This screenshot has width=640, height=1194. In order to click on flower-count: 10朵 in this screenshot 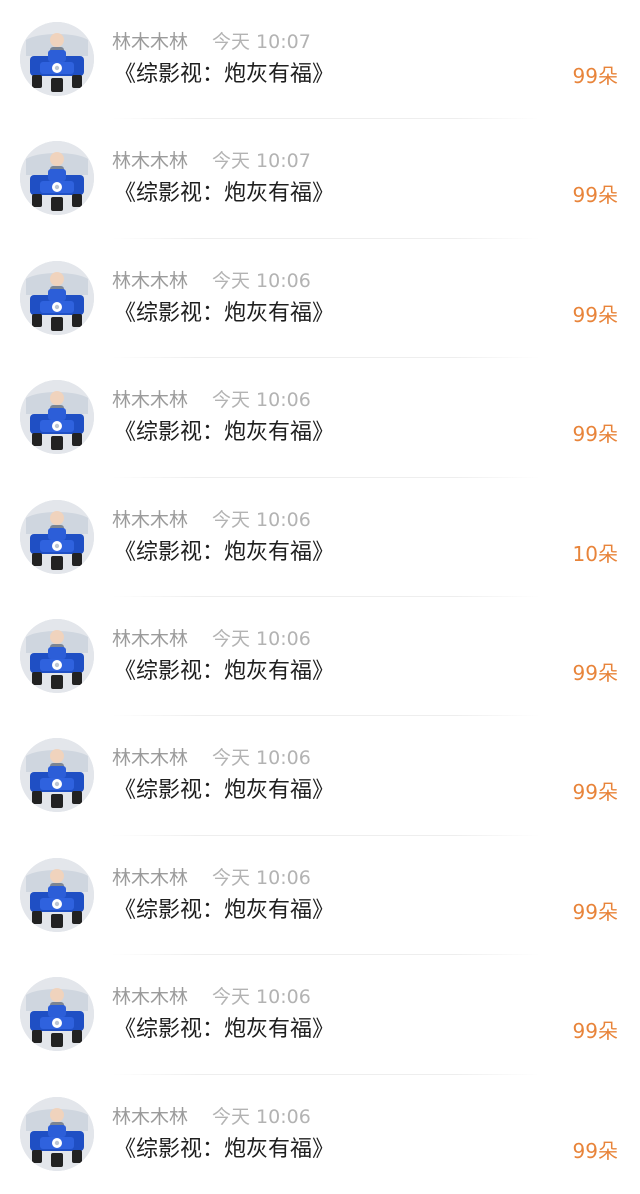, I will do `click(595, 553)`.